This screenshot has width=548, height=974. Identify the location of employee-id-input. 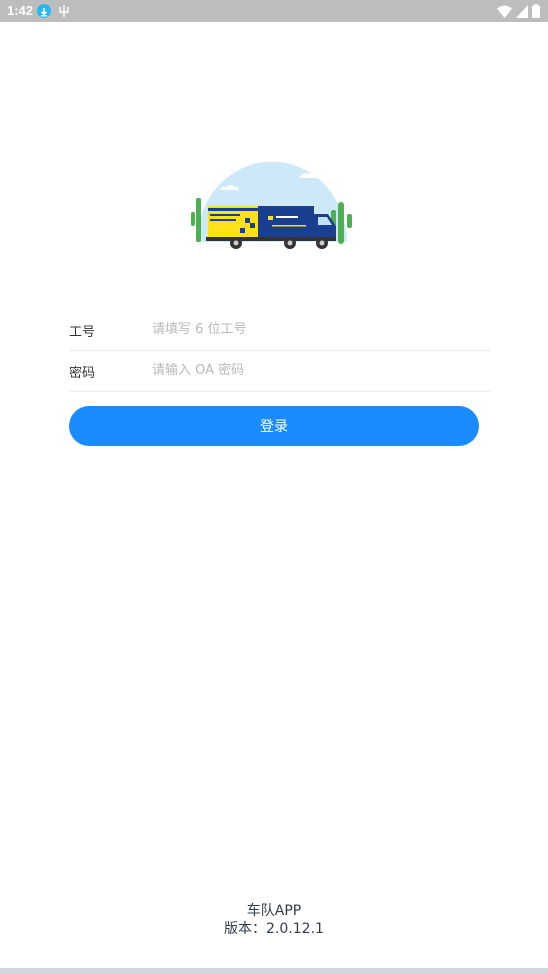
(317, 329).